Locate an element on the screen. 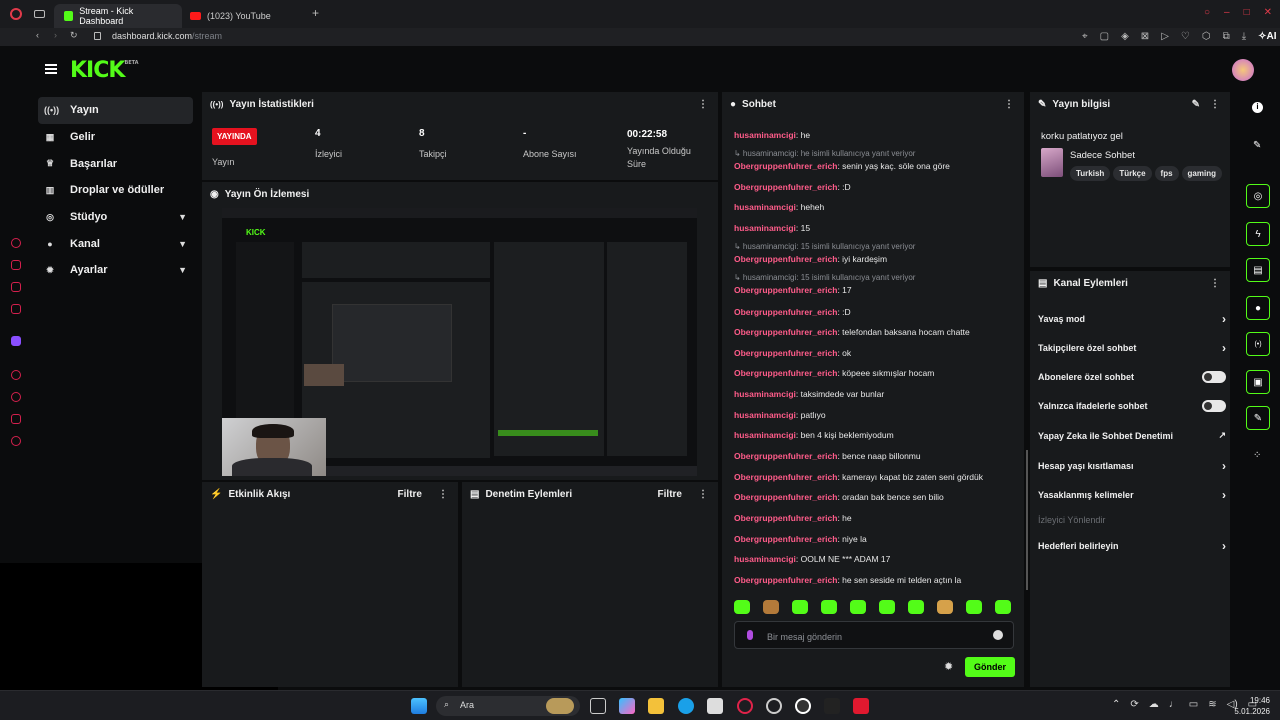 The height and width of the screenshot is (720, 1280). game-icon is located at coordinates (832, 706).